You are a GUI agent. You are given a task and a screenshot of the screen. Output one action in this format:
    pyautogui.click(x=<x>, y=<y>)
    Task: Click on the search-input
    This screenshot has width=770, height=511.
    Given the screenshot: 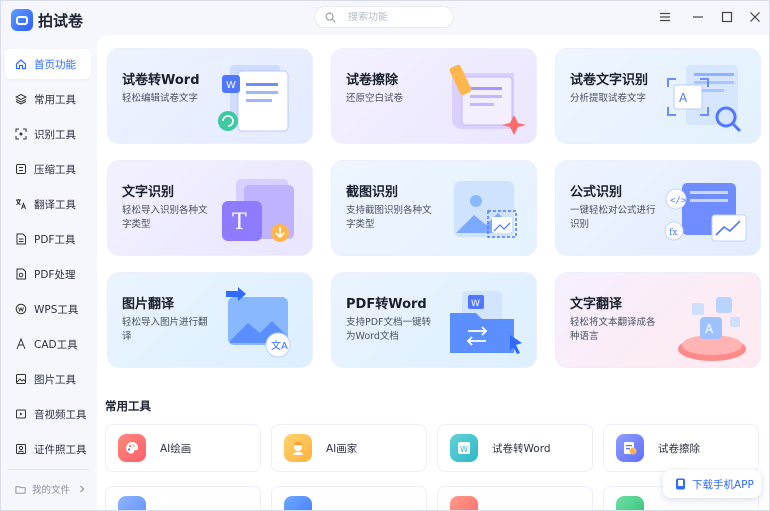 What is the action you would take?
    pyautogui.click(x=393, y=17)
    